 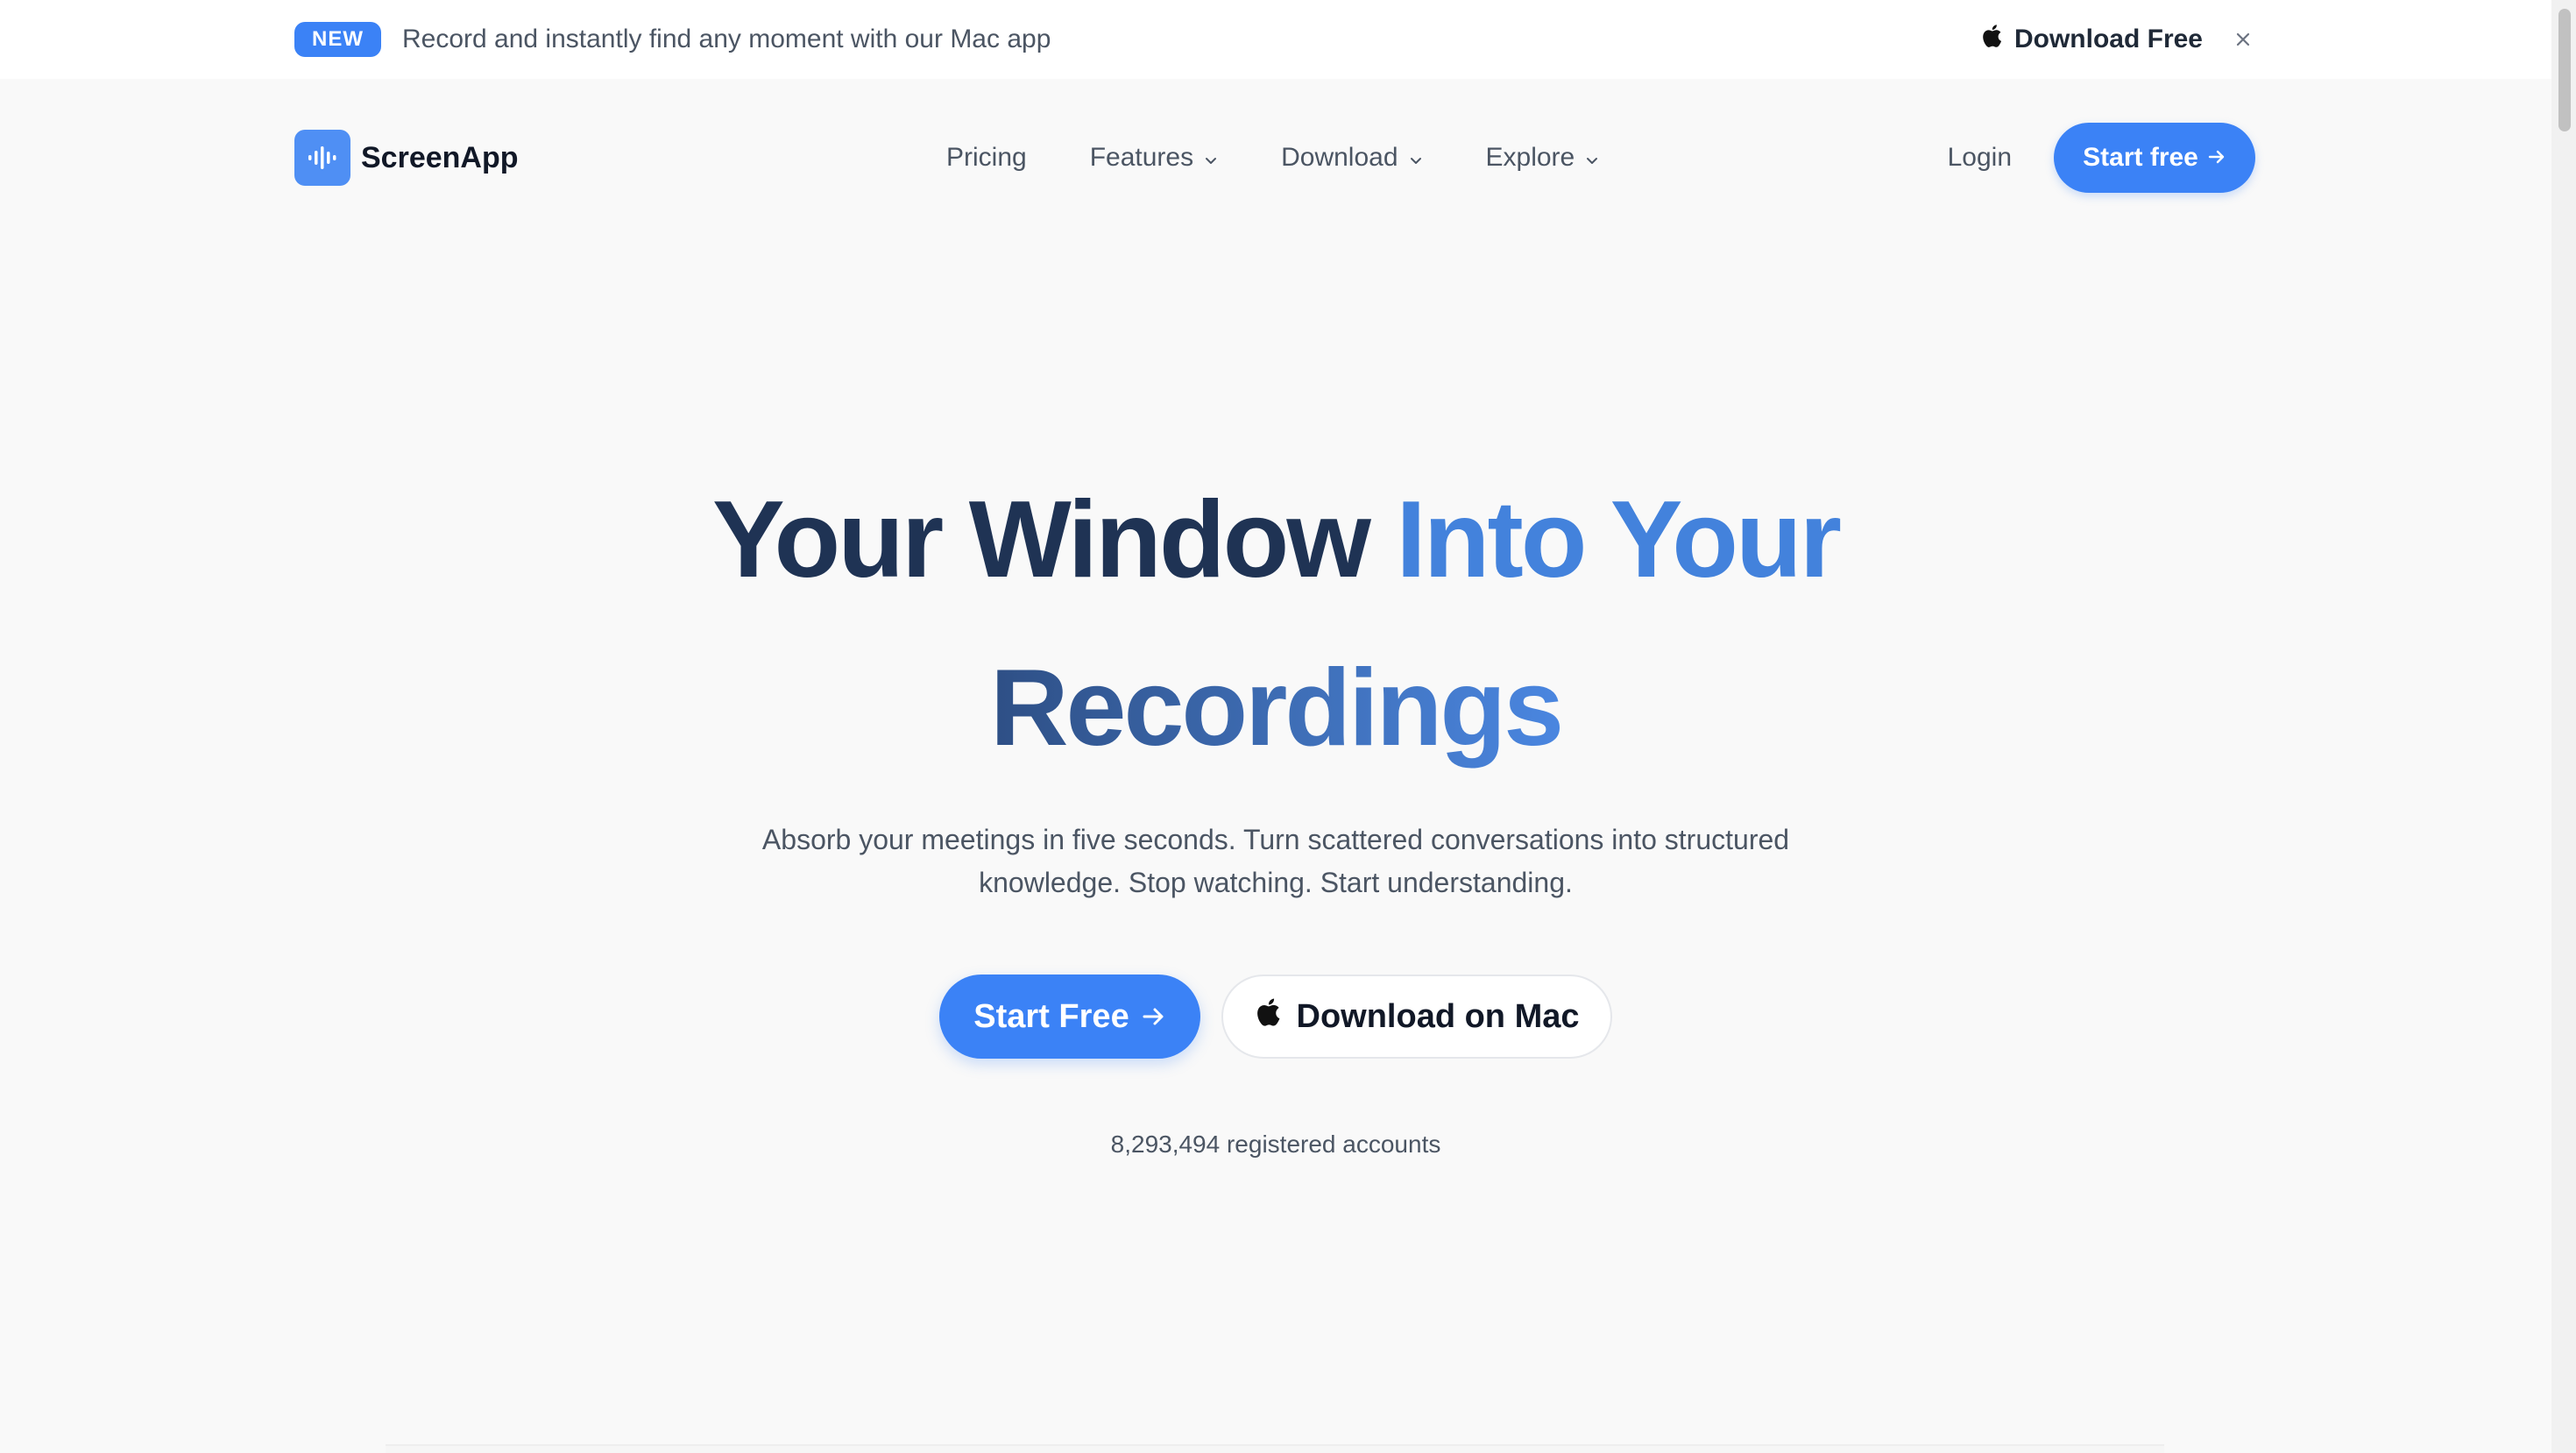 I want to click on brand-name: ScreenApp, so click(x=440, y=157).